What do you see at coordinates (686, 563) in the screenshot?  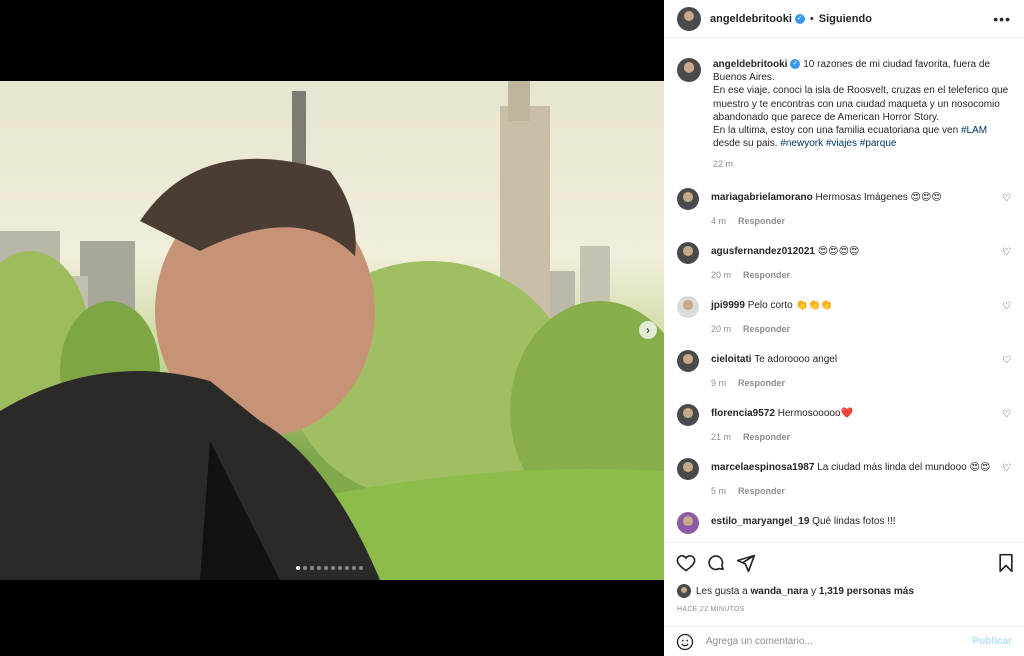 I see `like-heart-icon` at bounding box center [686, 563].